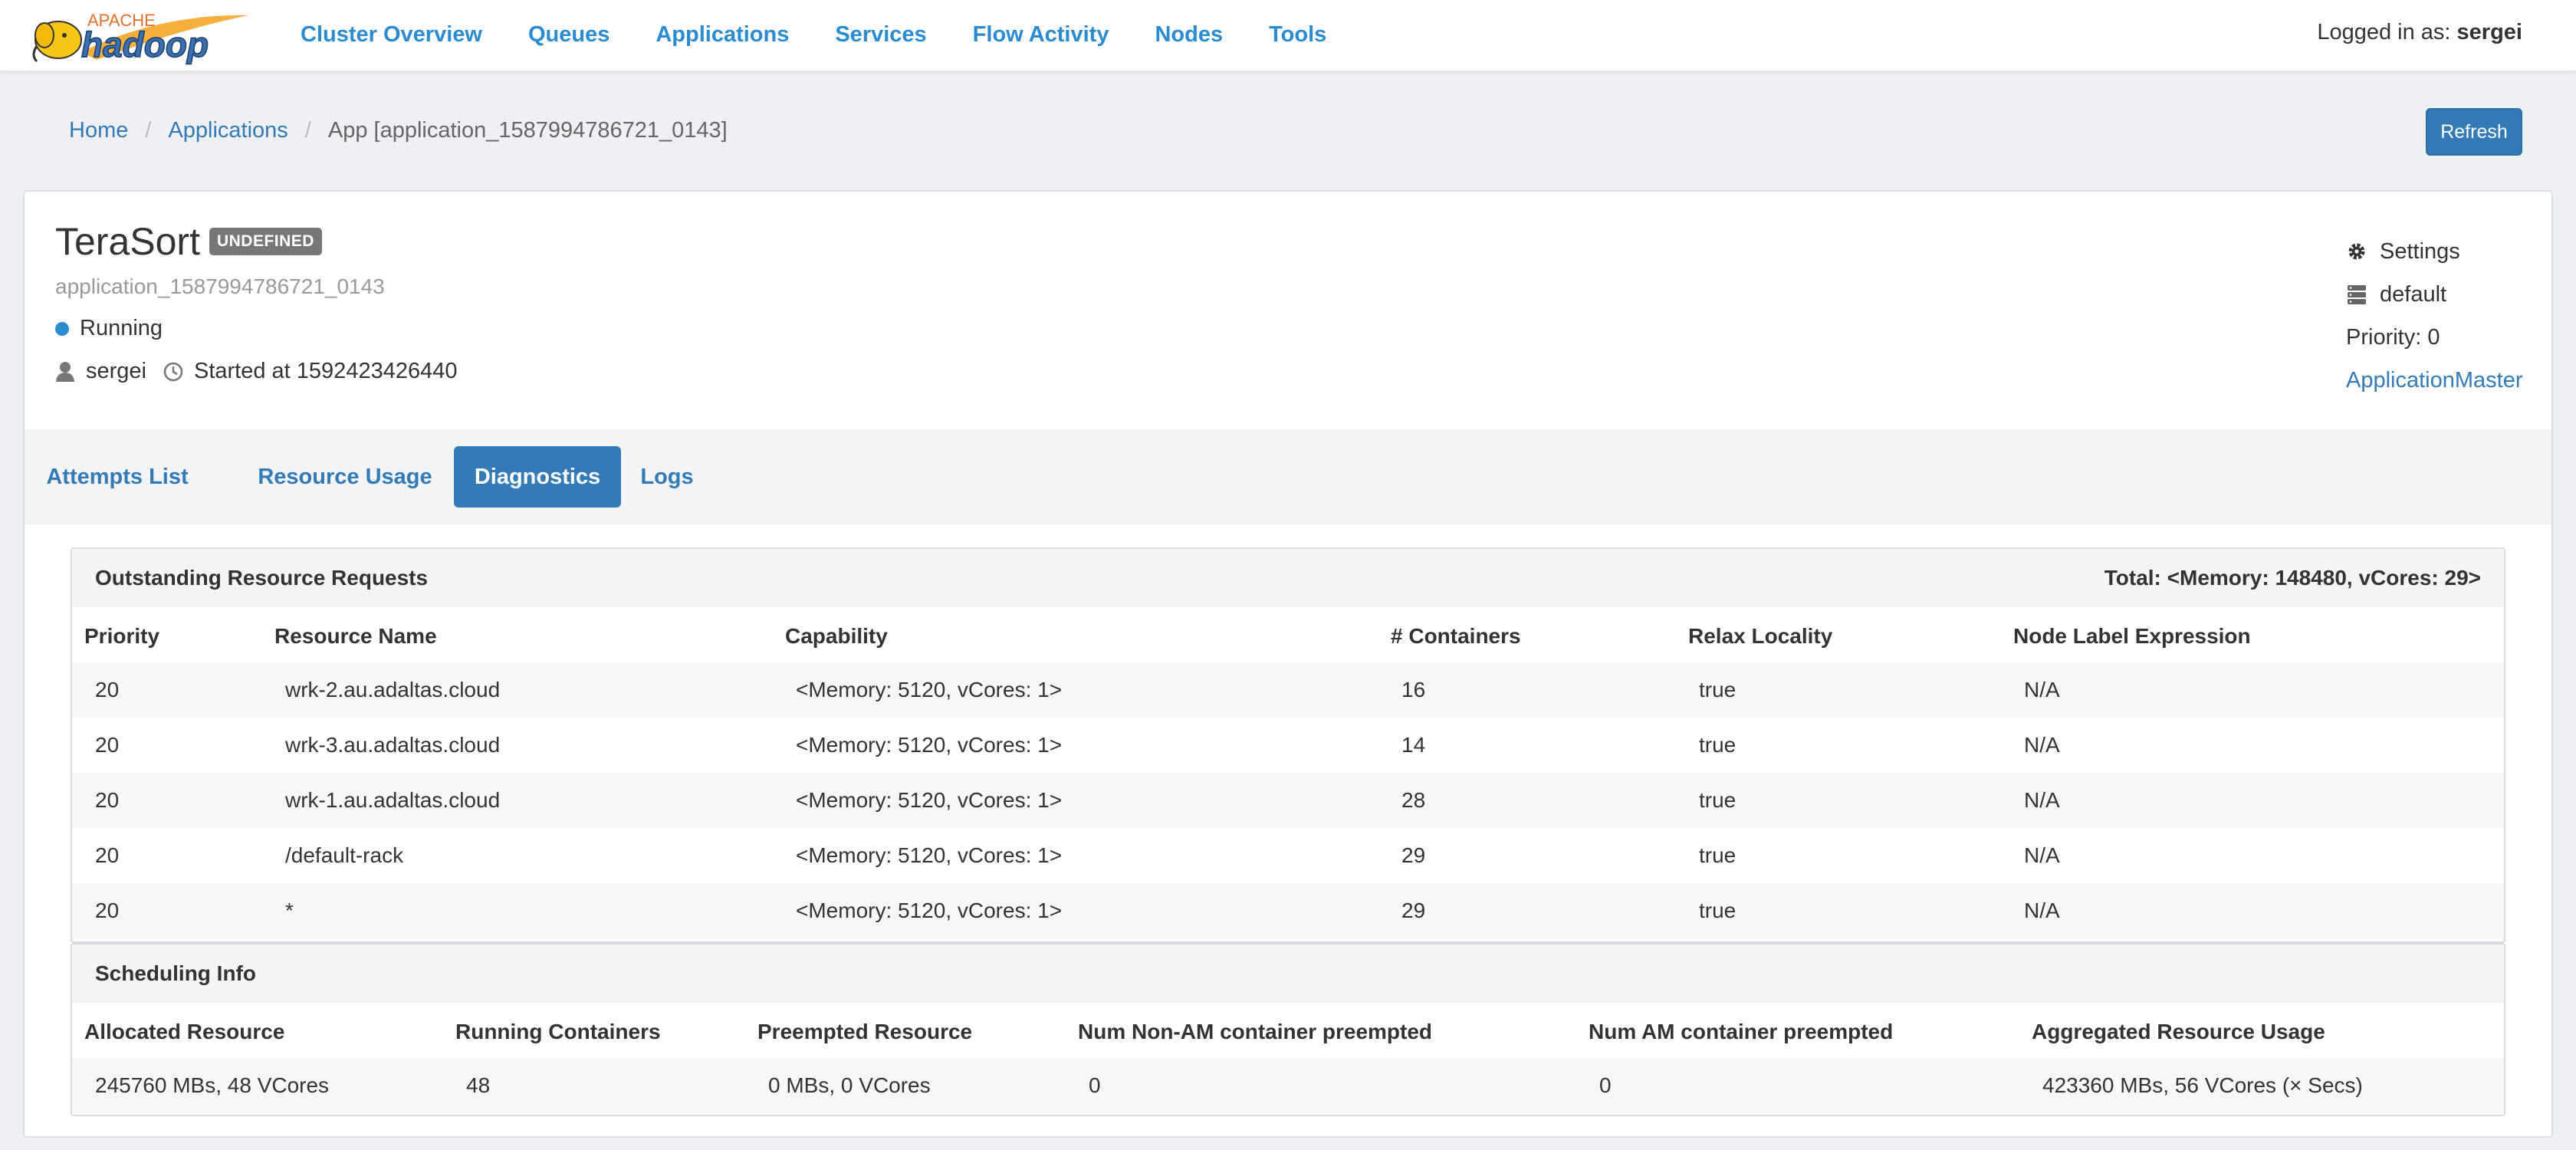 This screenshot has height=1150, width=2576. I want to click on login-username: sergei, so click(2489, 32).